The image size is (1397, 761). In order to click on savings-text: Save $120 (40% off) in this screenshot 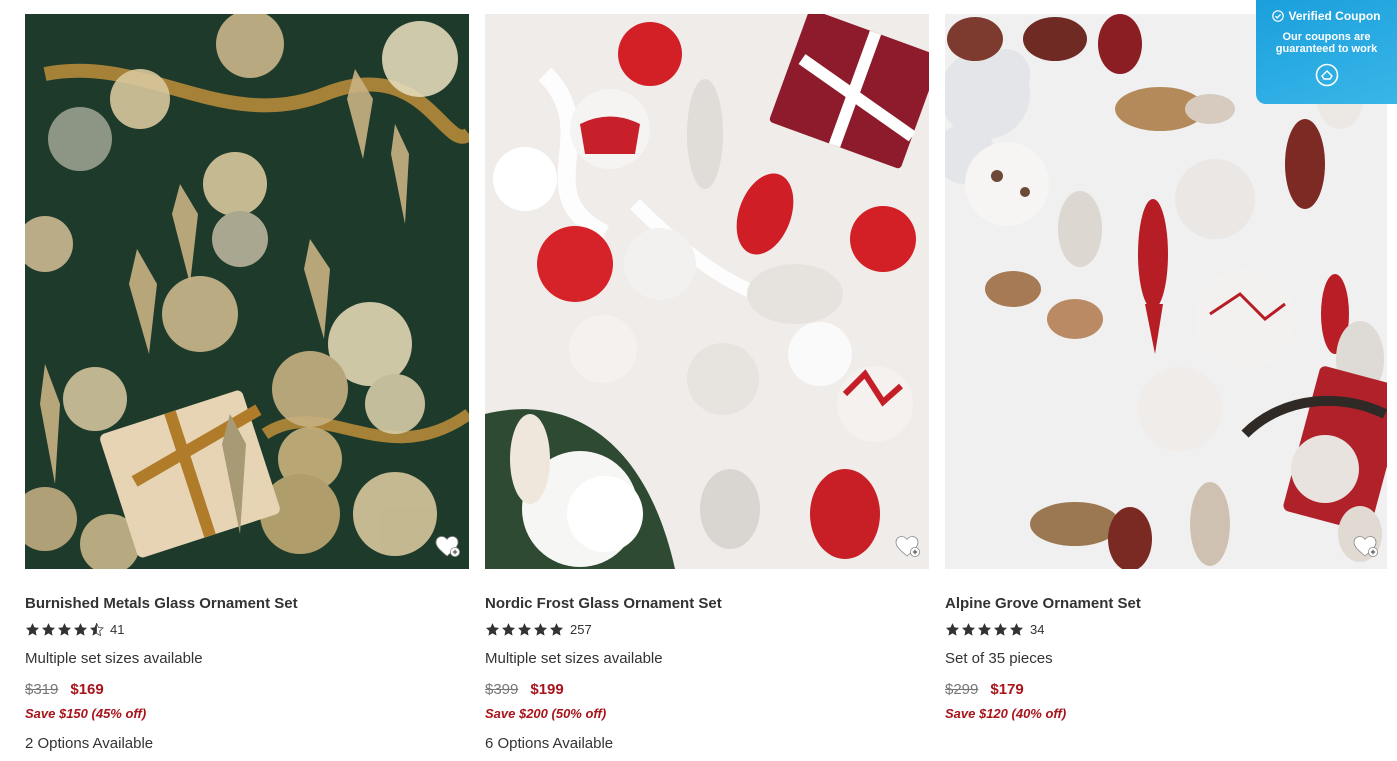, I will do `click(1006, 713)`.